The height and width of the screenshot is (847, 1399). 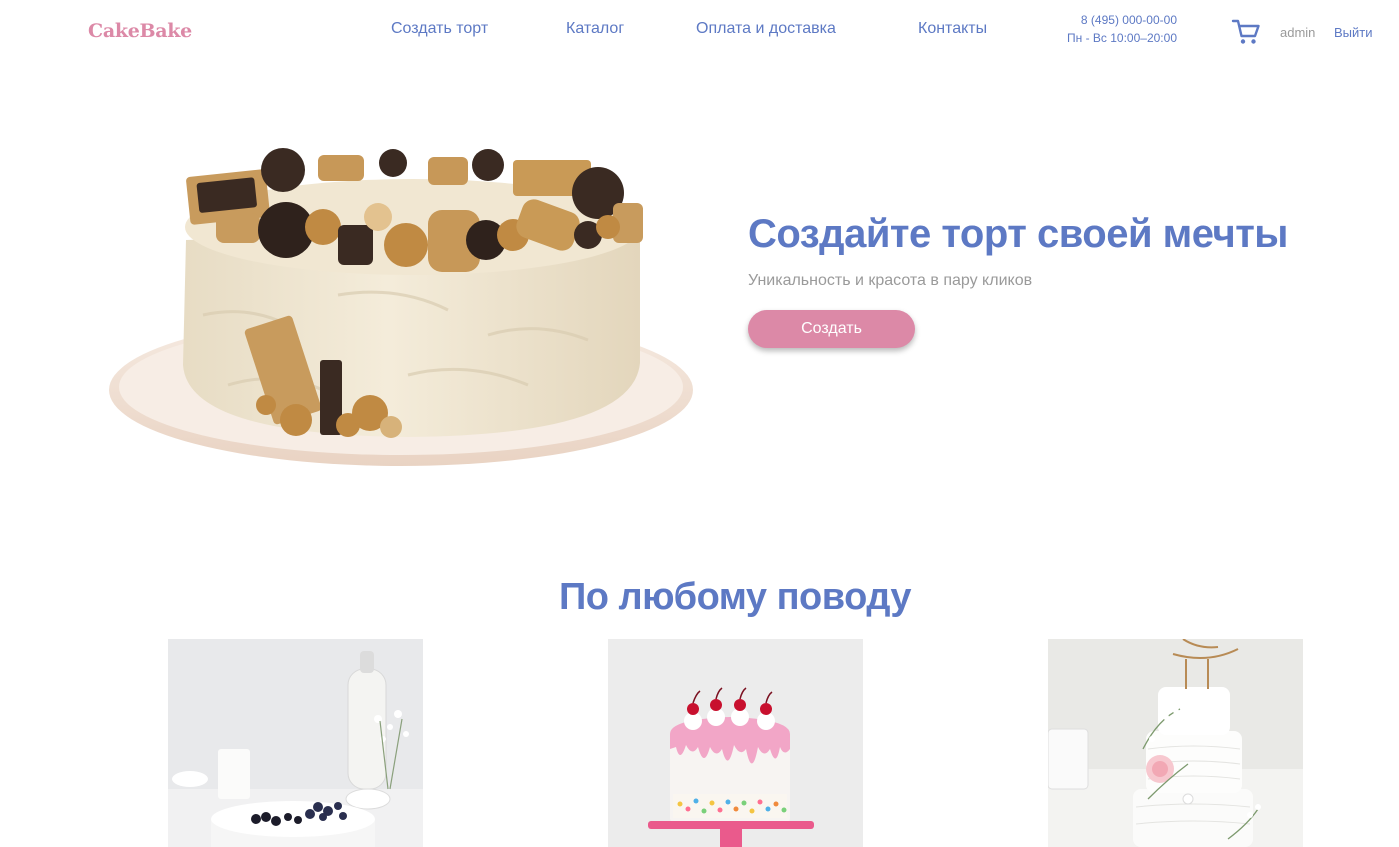 What do you see at coordinates (595, 29) in the screenshot?
I see `nav-catalog: Каталог` at bounding box center [595, 29].